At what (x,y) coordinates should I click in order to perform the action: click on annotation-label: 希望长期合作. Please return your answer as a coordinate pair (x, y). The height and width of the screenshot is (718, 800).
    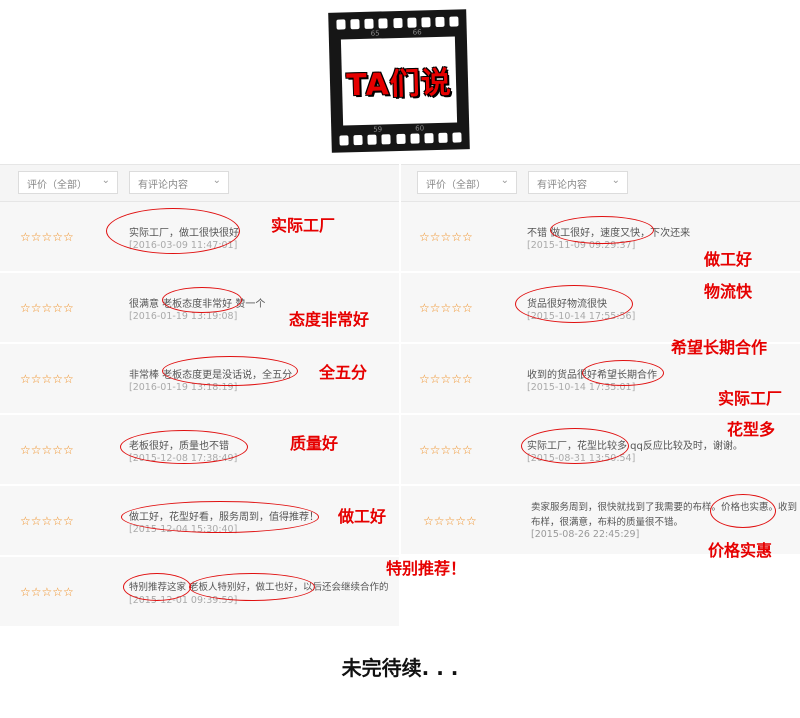
    Looking at the image, I should click on (719, 347).